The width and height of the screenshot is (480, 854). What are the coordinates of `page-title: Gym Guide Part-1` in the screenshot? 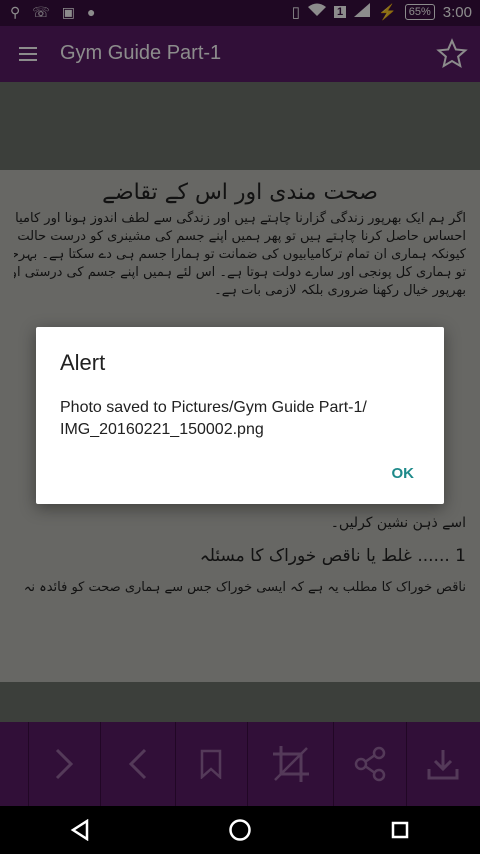 It's located at (141, 53).